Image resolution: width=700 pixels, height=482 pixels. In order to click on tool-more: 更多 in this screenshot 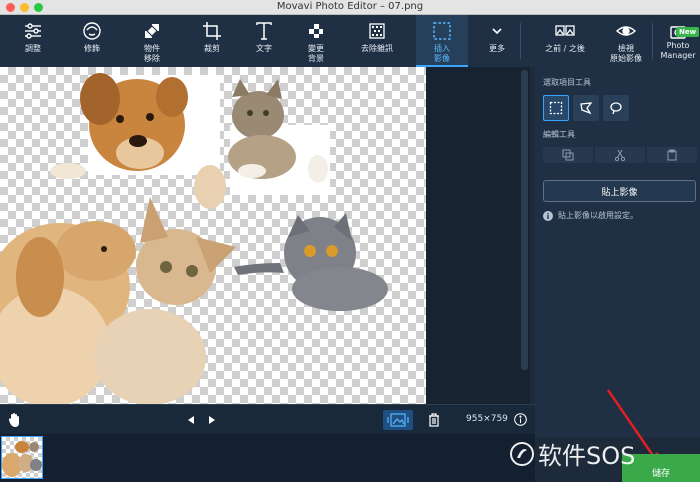, I will do `click(497, 41)`.